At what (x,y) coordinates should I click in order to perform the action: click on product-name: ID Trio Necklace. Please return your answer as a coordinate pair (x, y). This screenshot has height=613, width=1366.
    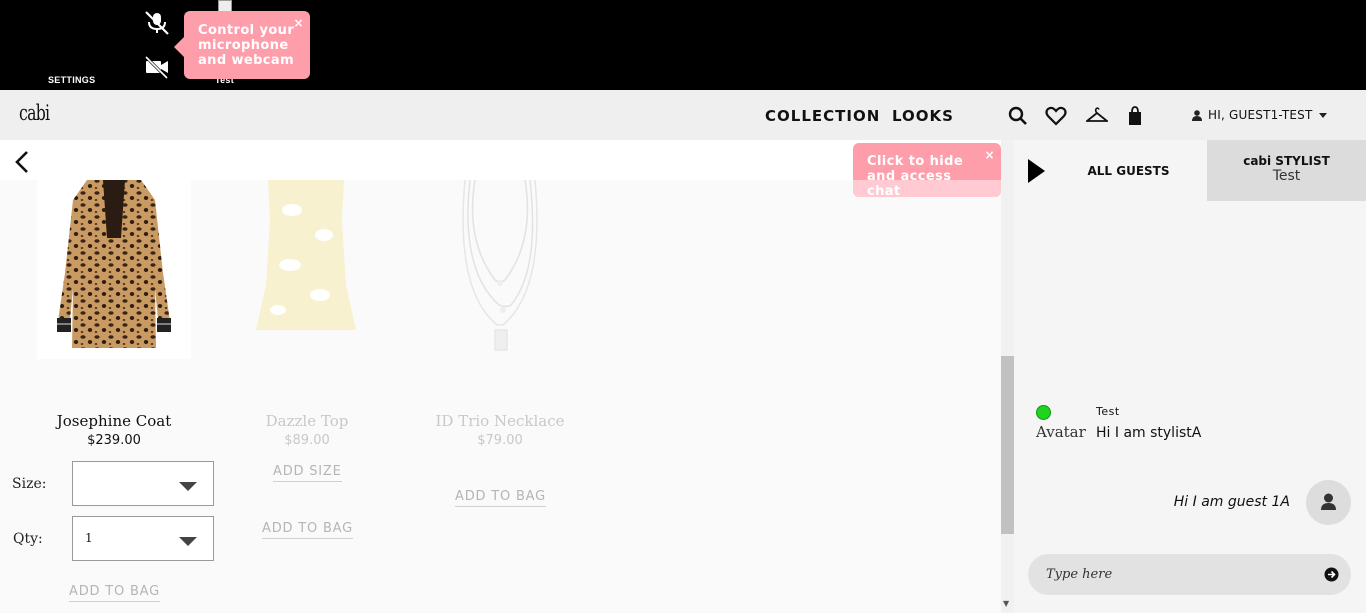
    Looking at the image, I should click on (500, 421).